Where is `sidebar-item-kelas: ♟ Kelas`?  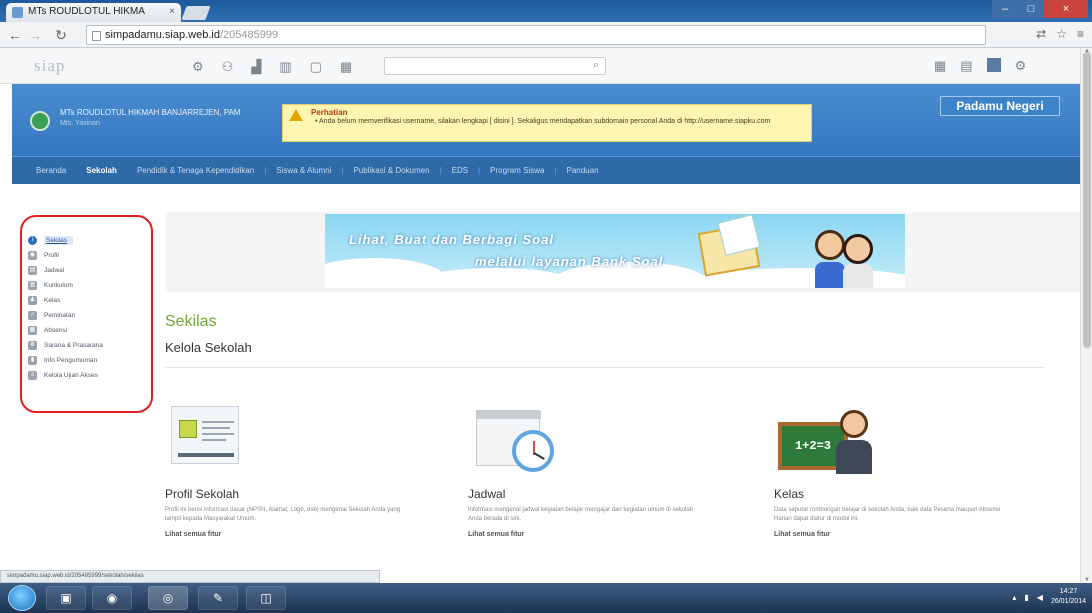
sidebar-item-kelas: ♟ Kelas is located at coordinates (89, 300).